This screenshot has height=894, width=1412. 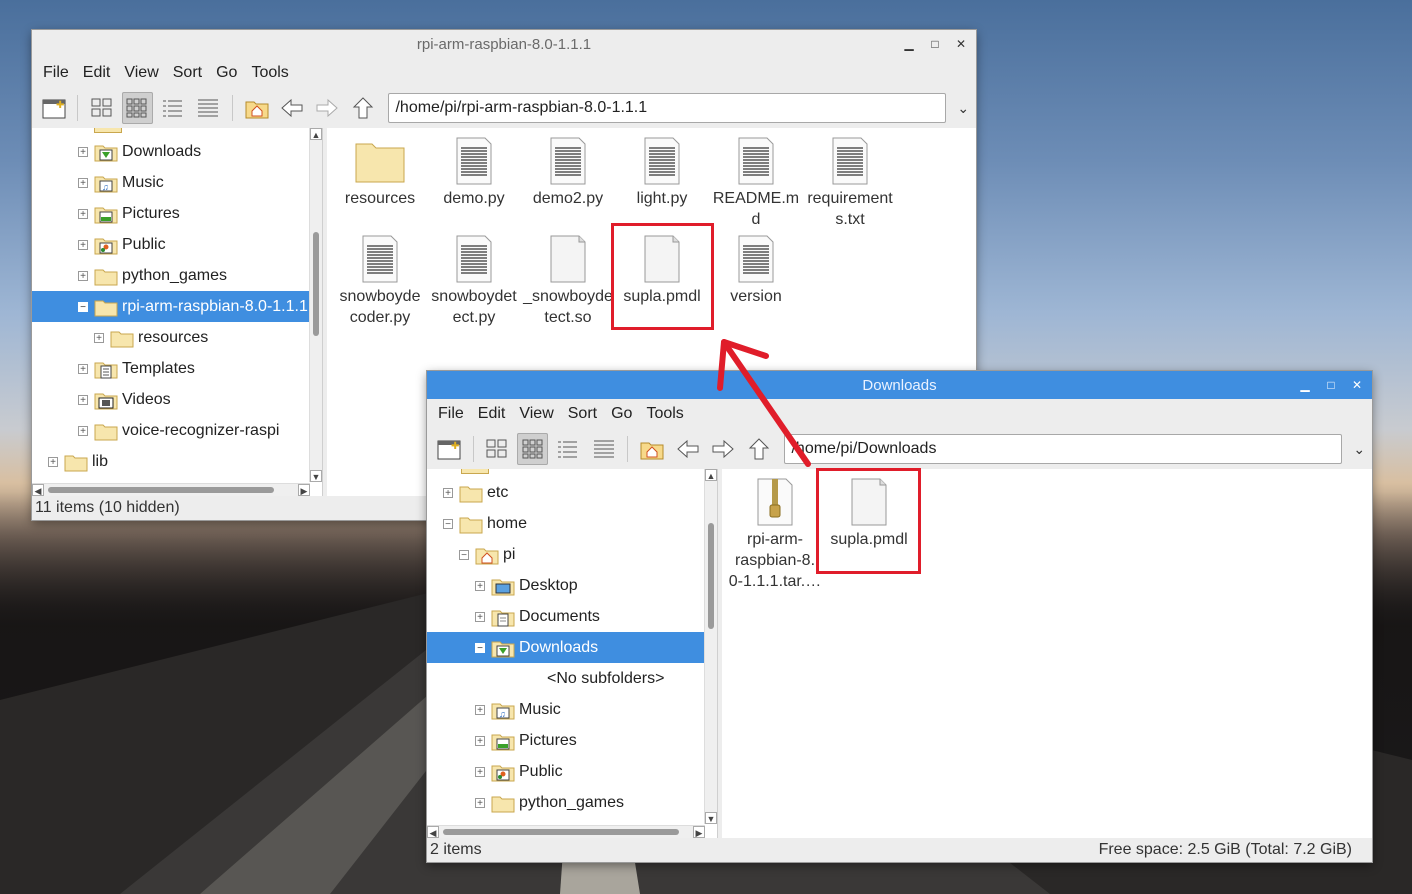 I want to click on file-item: README.m d, so click(x=756, y=182).